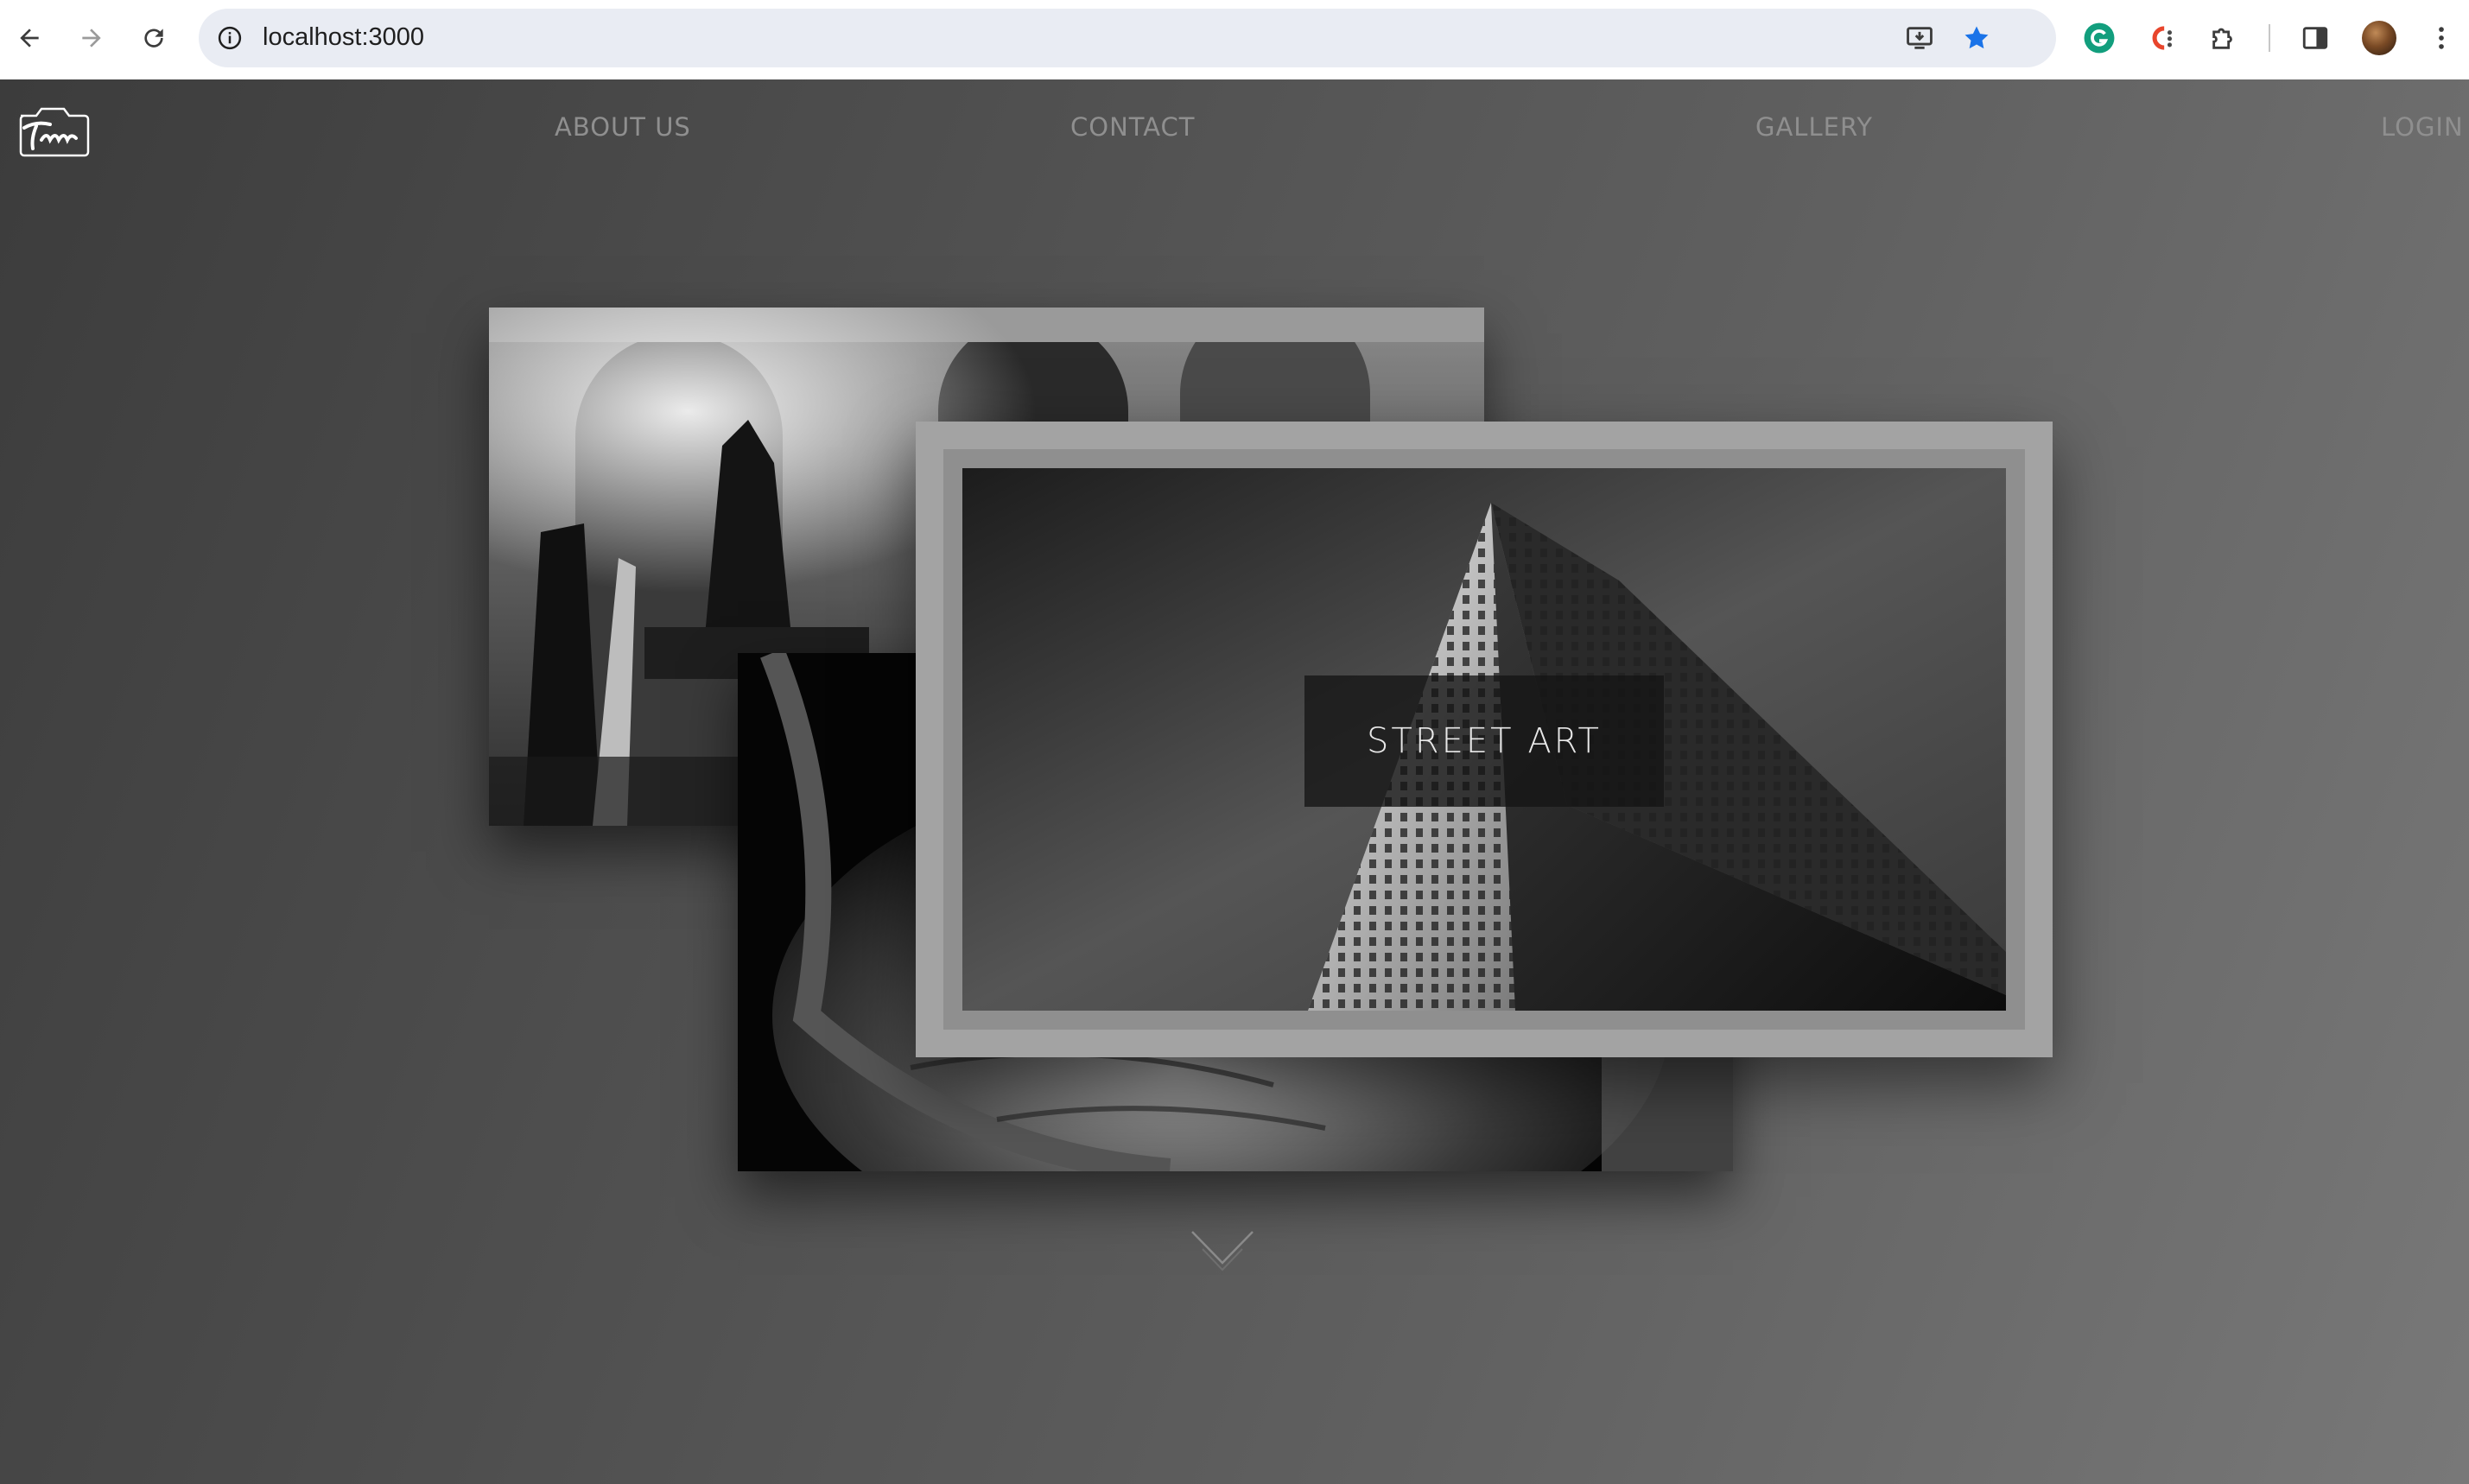 Image resolution: width=2469 pixels, height=1484 pixels. What do you see at coordinates (2315, 38) in the screenshot?
I see `side-panel-icon` at bounding box center [2315, 38].